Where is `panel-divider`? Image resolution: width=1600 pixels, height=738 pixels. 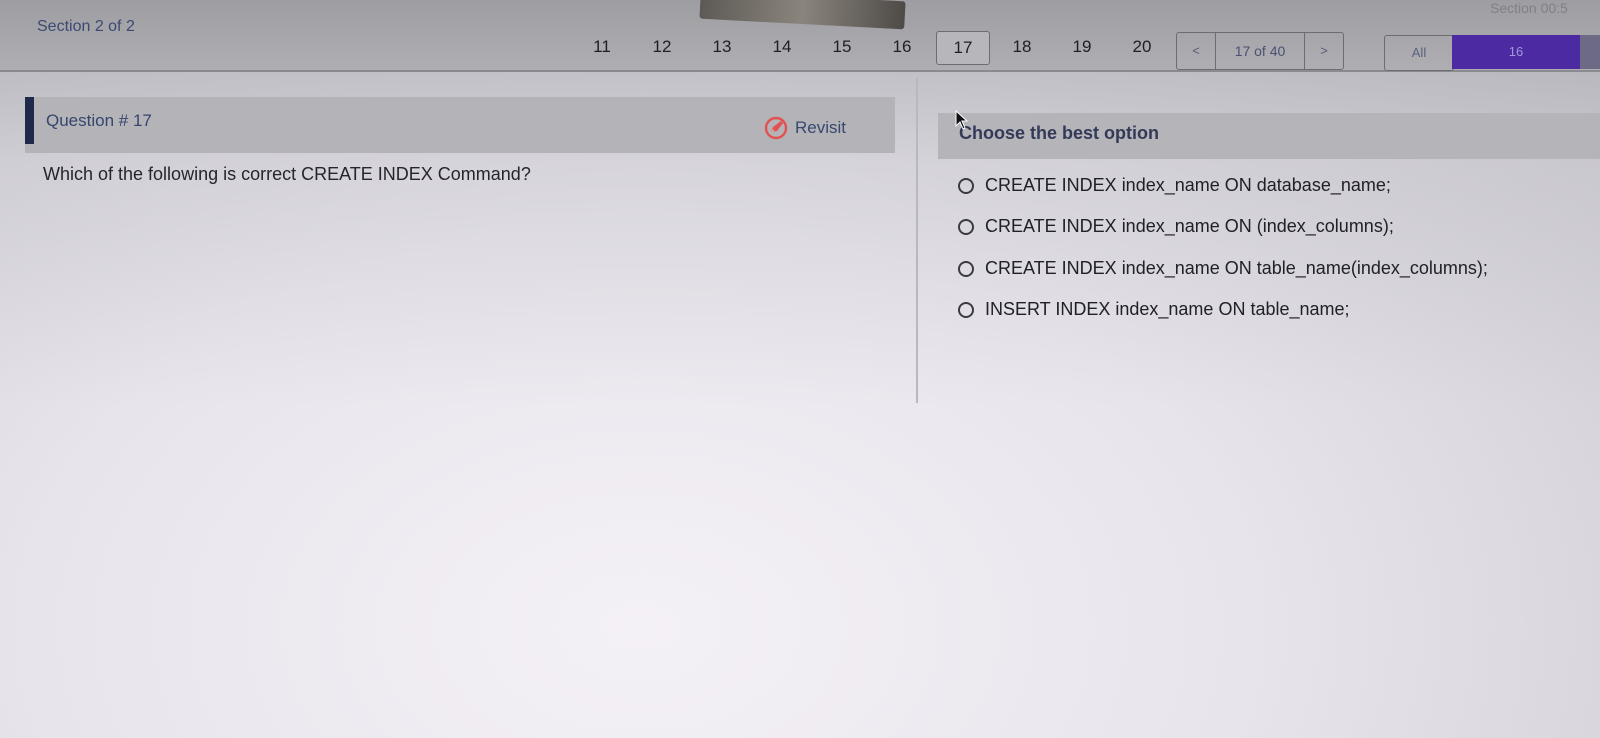 panel-divider is located at coordinates (917, 240).